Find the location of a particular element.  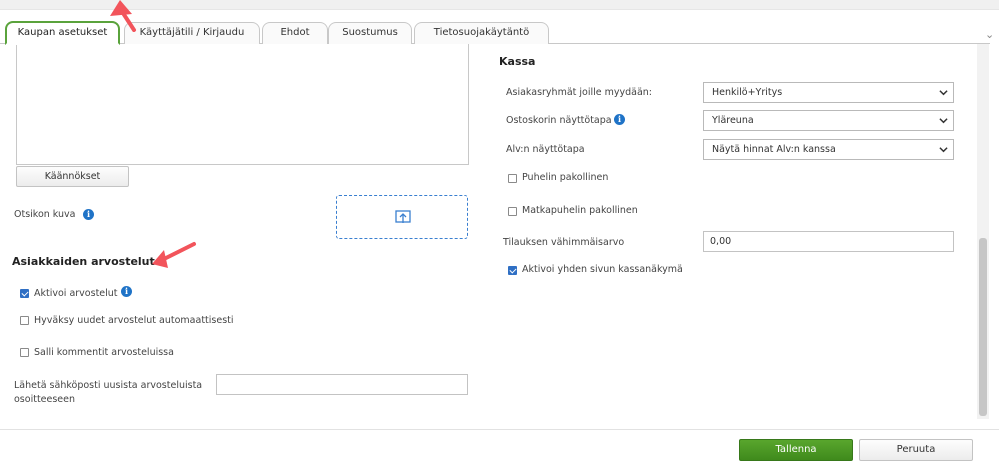

upload-icon is located at coordinates (403, 216).